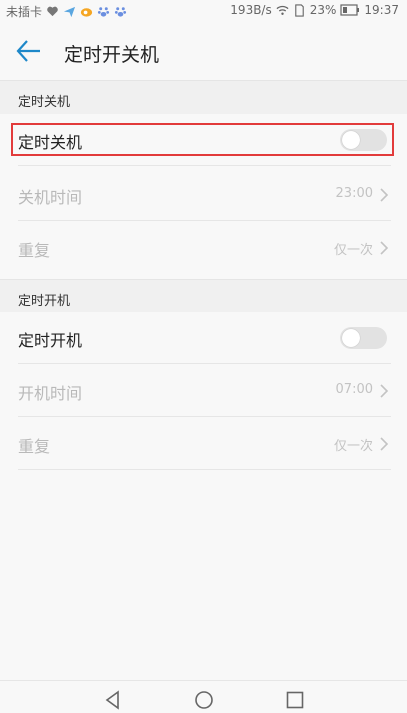  Describe the element at coordinates (69, 12) in the screenshot. I see `paper-plane-icon` at that location.